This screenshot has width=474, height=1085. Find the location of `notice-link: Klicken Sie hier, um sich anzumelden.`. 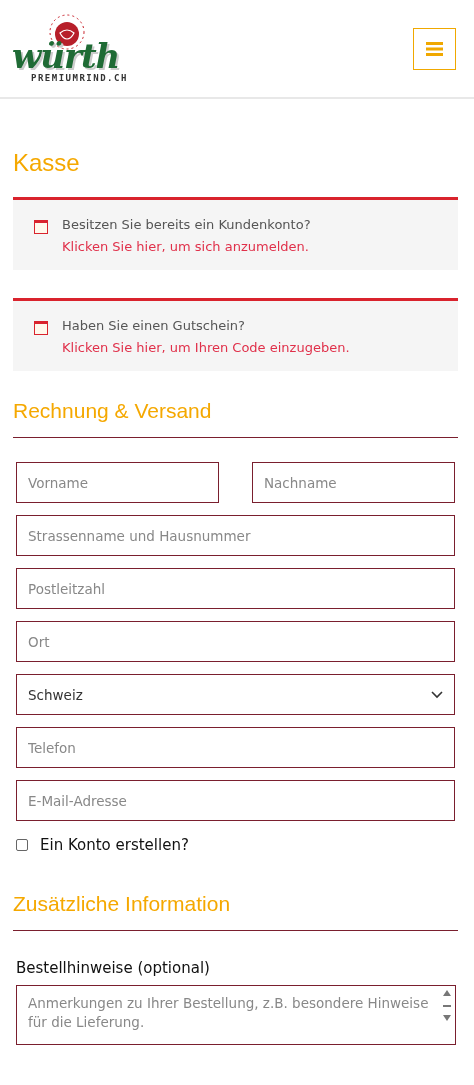

notice-link: Klicken Sie hier, um sich anzumelden. is located at coordinates (186, 246).